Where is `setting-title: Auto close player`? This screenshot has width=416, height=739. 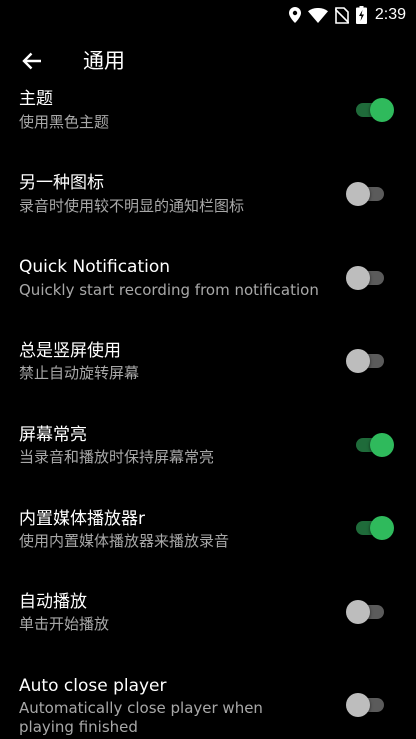 setting-title: Auto close player is located at coordinates (93, 686).